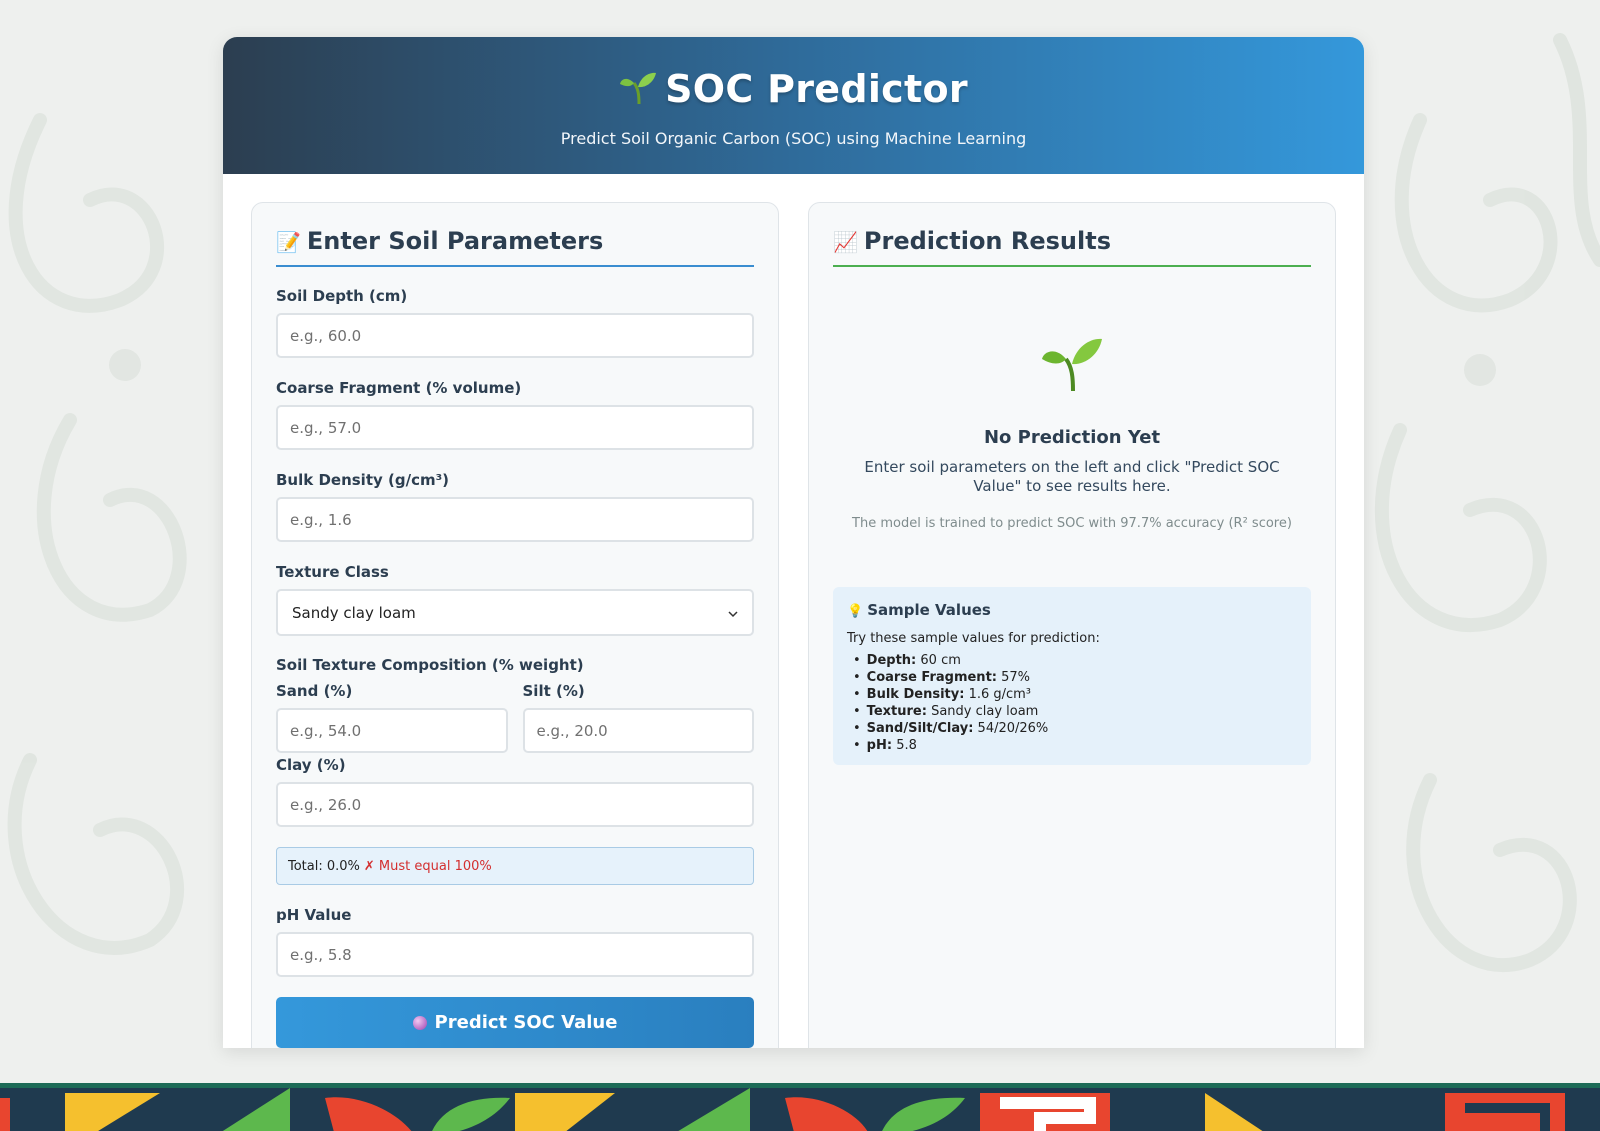 Image resolution: width=1600 pixels, height=1131 pixels. I want to click on sand-input, so click(392, 730).